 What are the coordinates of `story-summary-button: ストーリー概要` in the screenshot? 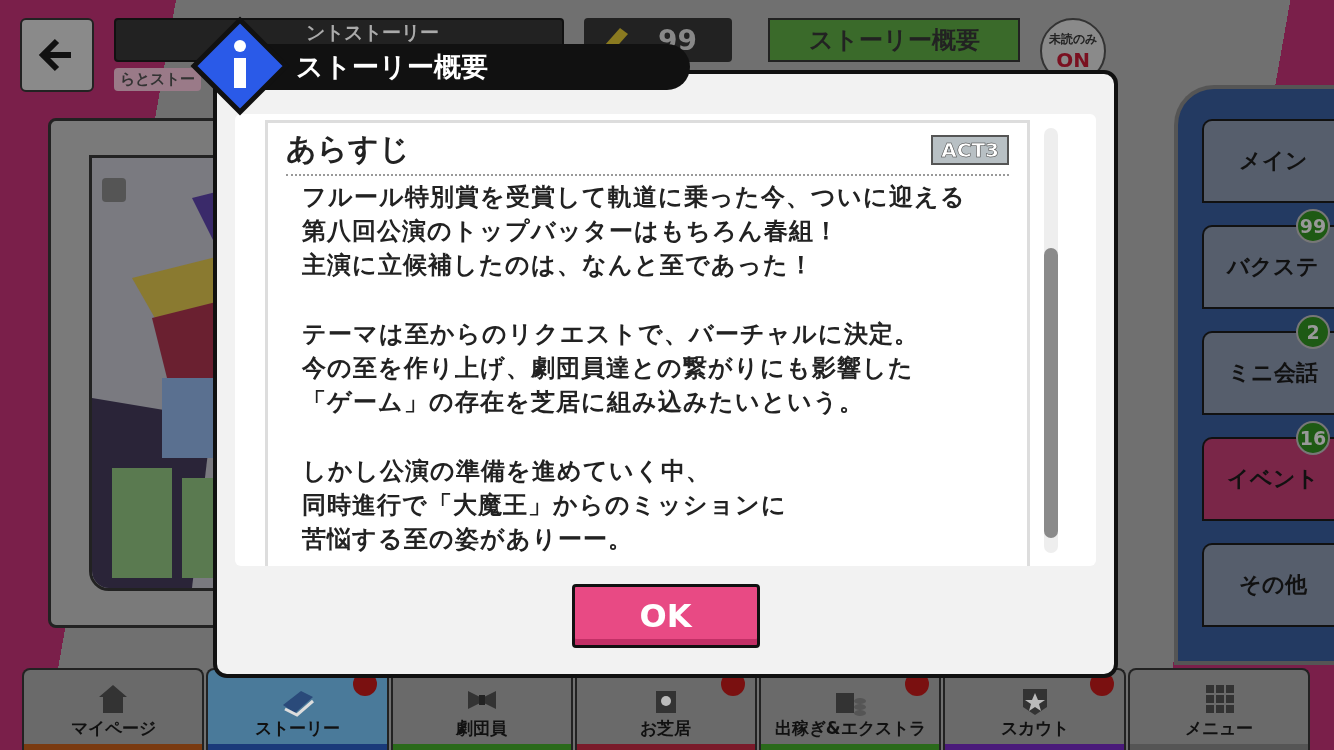 It's located at (894, 40).